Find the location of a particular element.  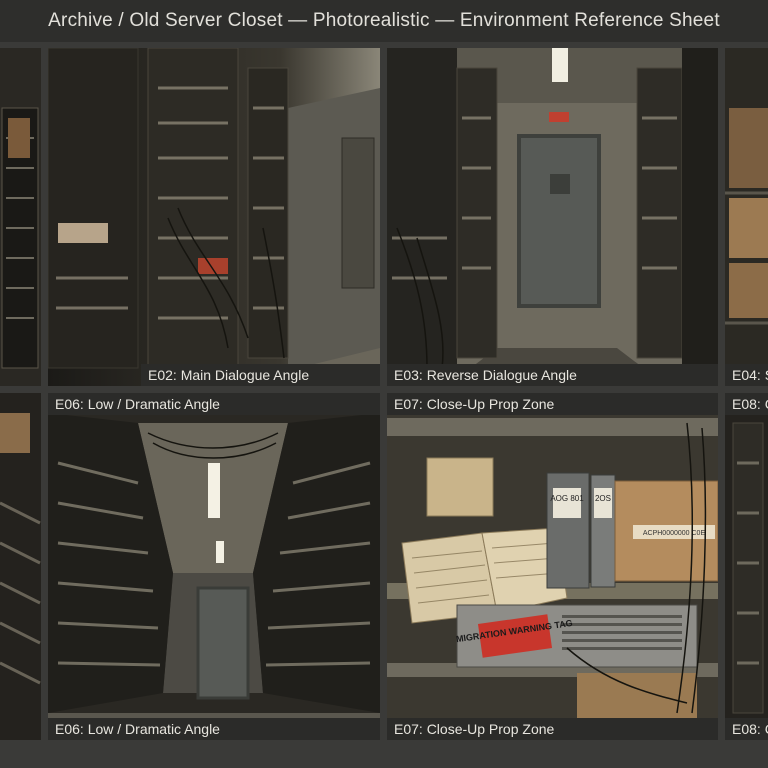

archive-boxes-image is located at coordinates (746, 217).